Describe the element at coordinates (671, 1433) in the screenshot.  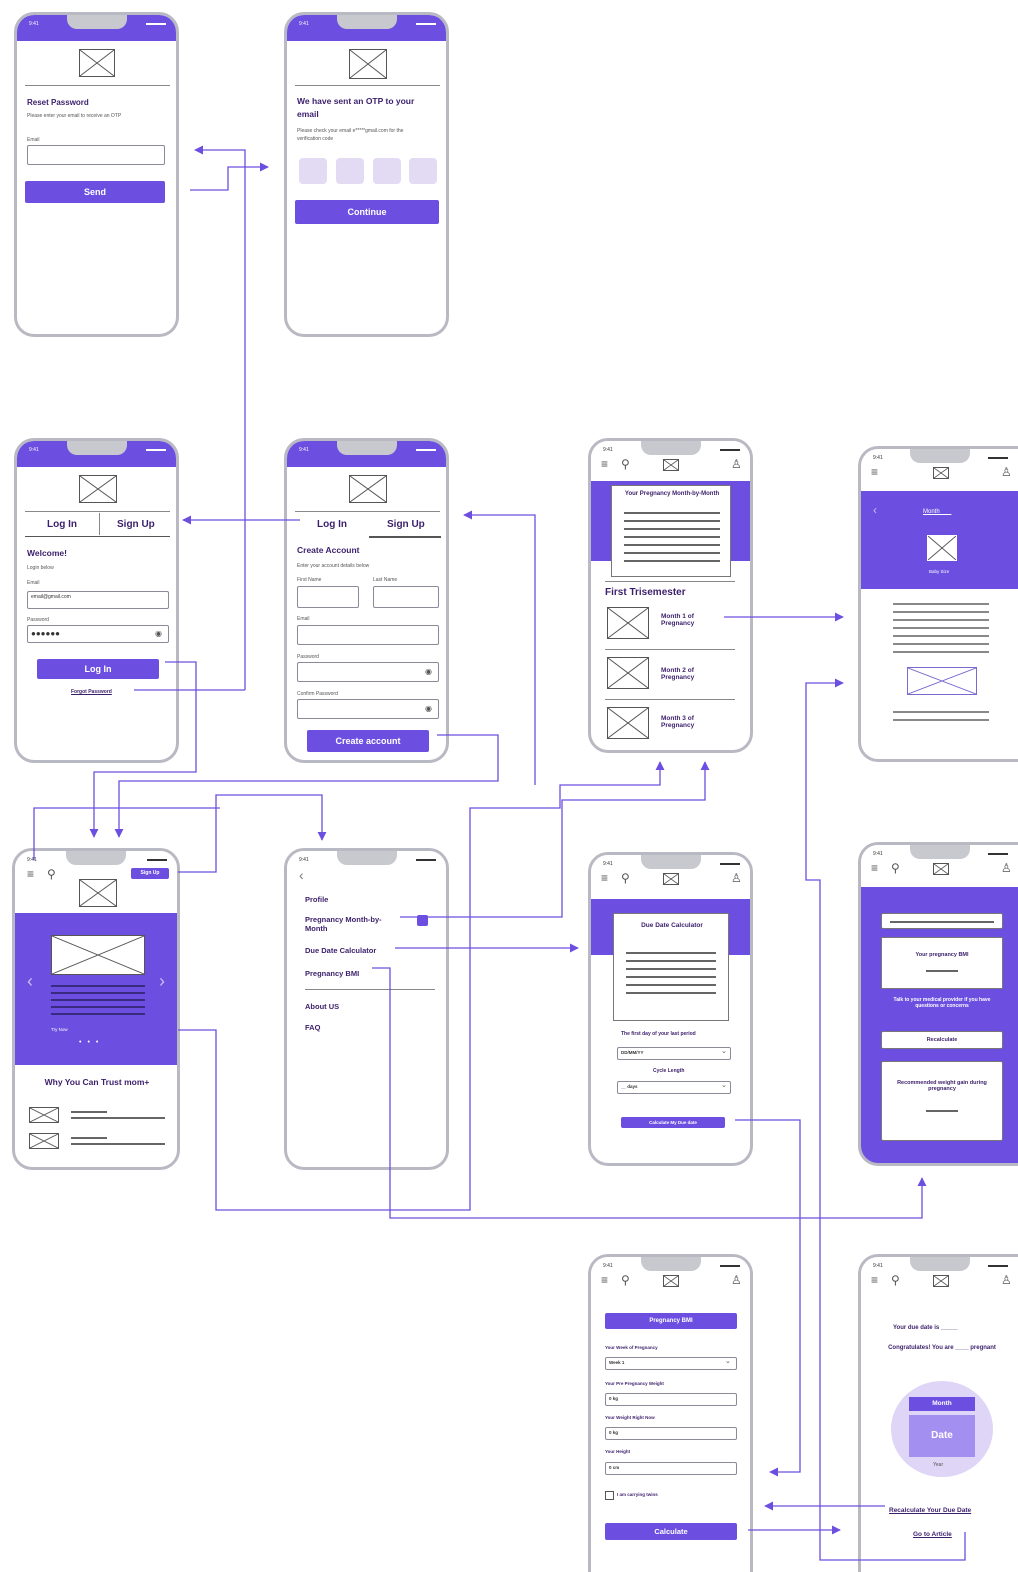
I see `current-weight-field: 0 kg` at that location.